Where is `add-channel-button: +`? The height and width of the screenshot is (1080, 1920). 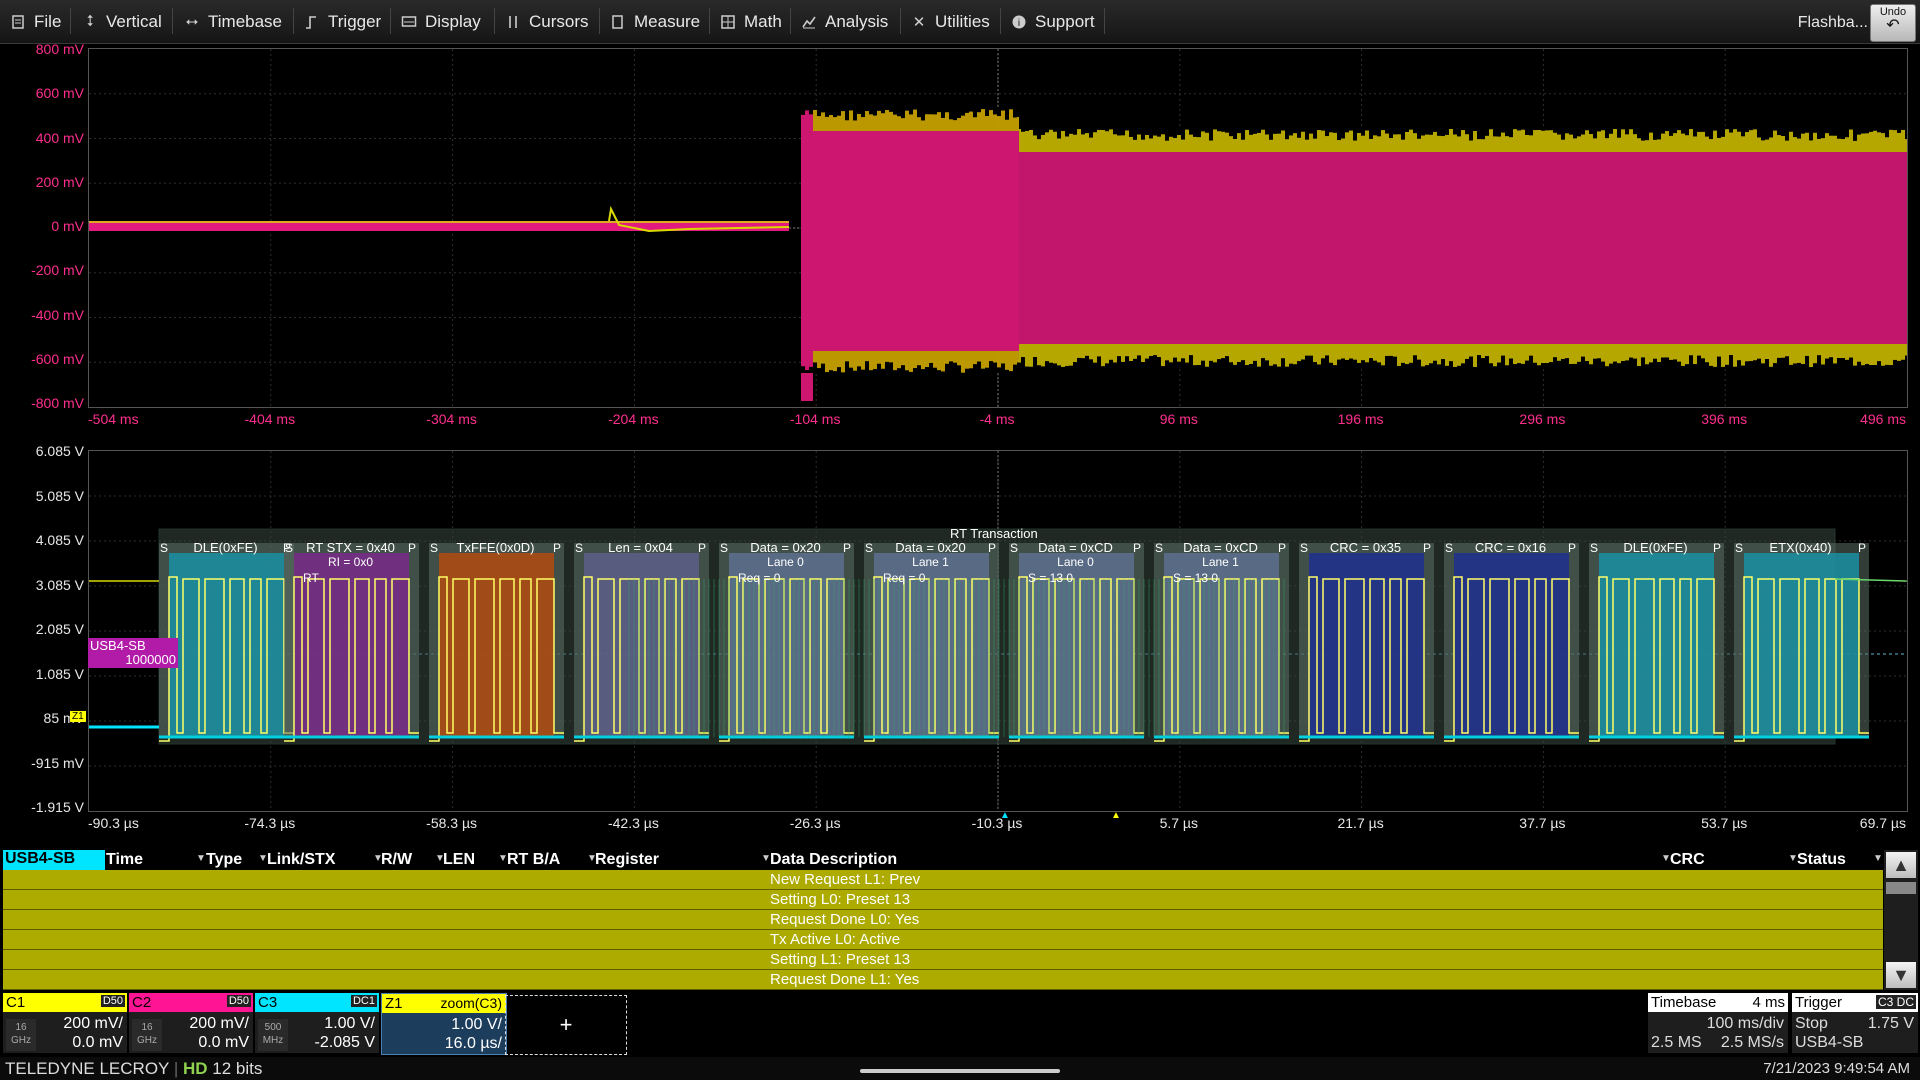 add-channel-button: + is located at coordinates (566, 1025).